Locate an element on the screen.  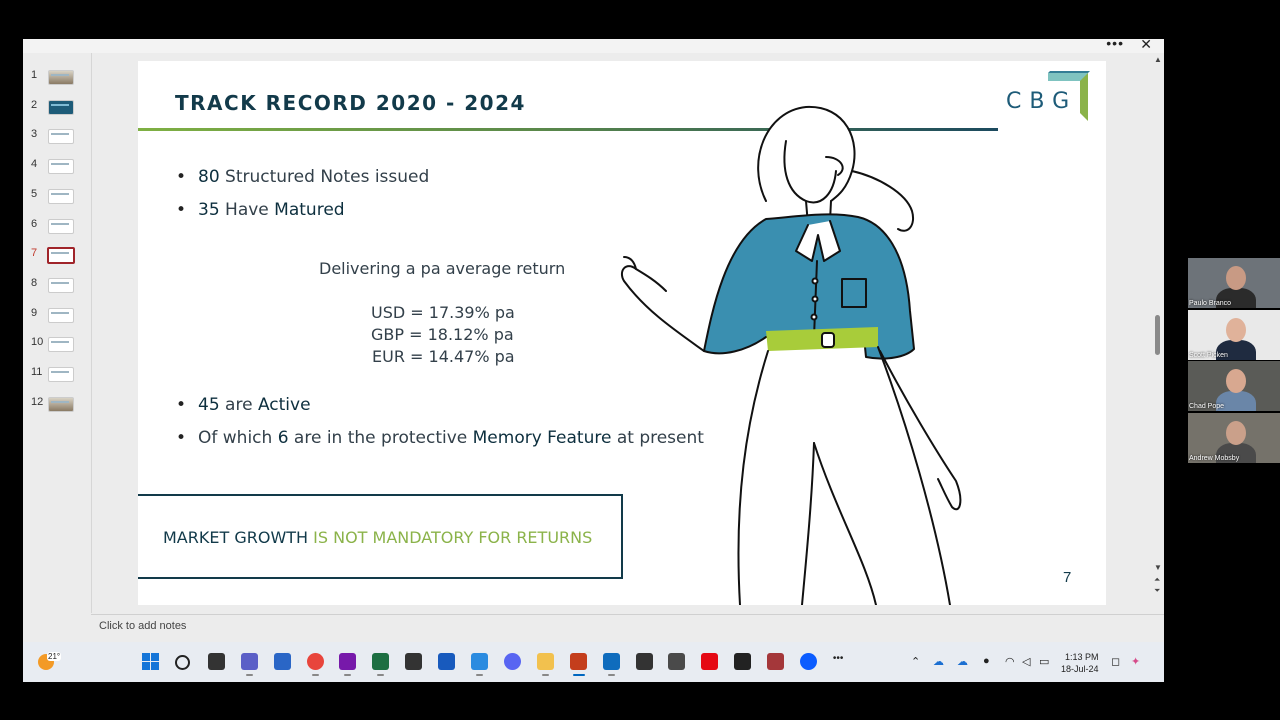
scroll-thumb is located at coordinates (1157, 335).